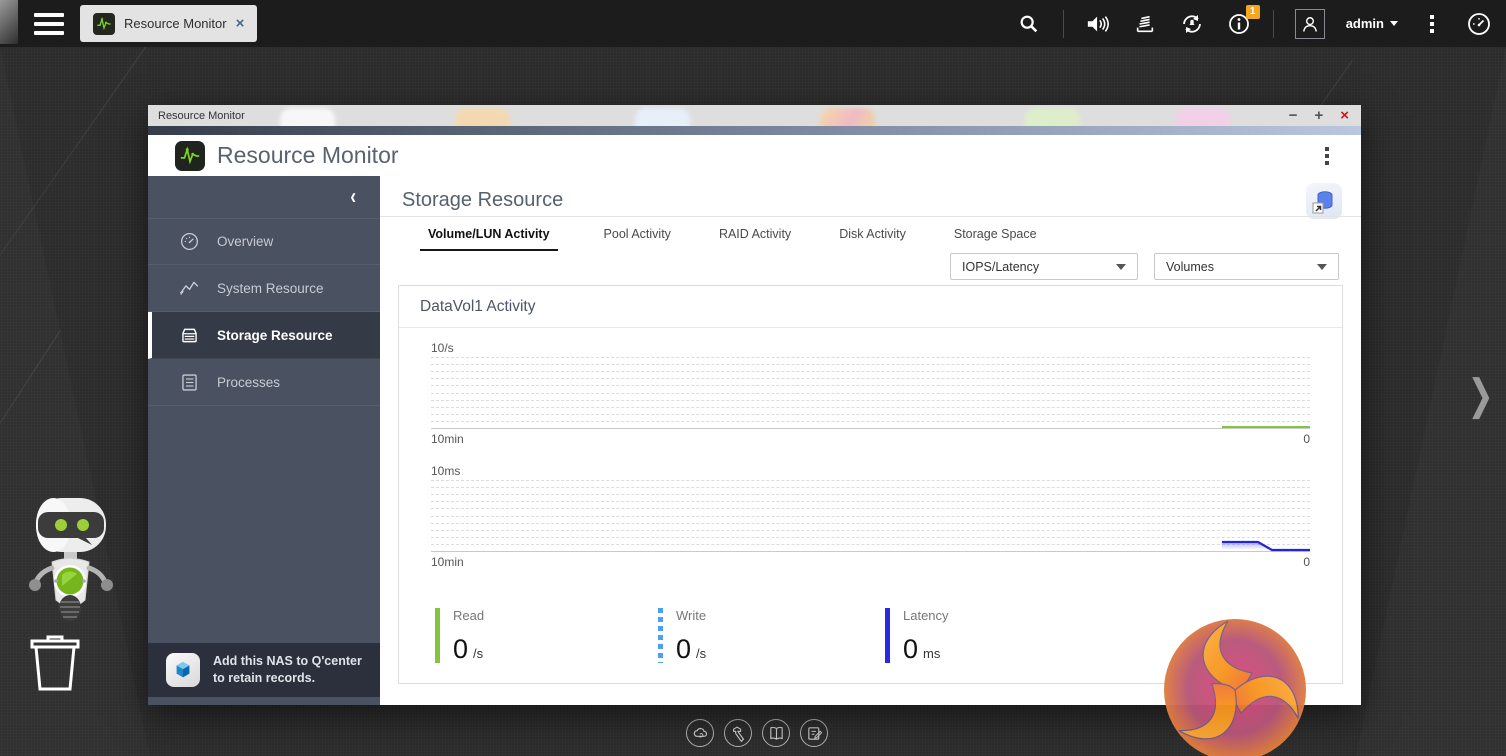 The width and height of the screenshot is (1506, 756). Describe the element at coordinates (1327, 156) in the screenshot. I see `app-more-options-icon` at that location.